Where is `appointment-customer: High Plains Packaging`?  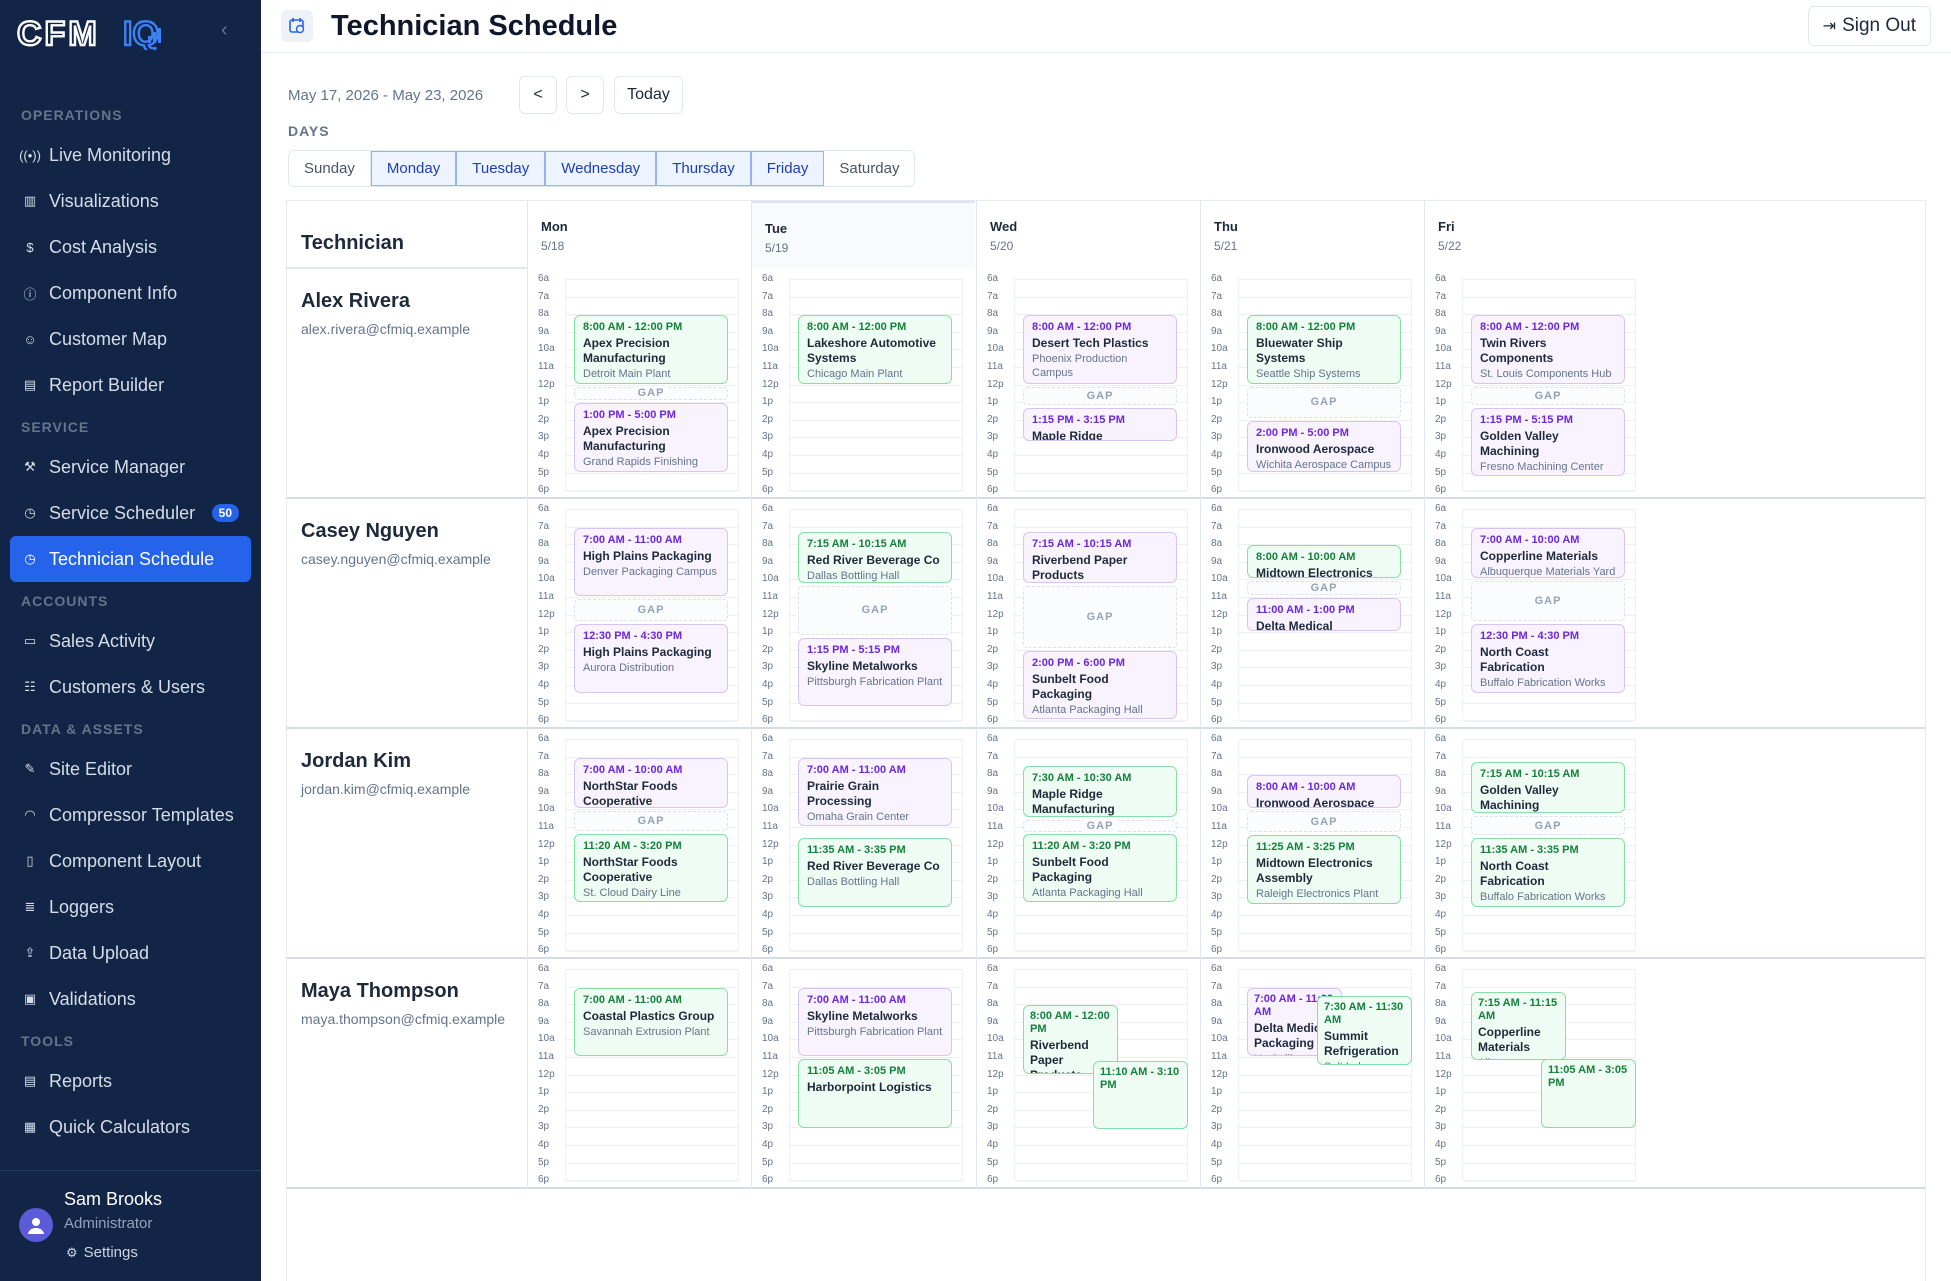 appointment-customer: High Plains Packaging is located at coordinates (647, 652).